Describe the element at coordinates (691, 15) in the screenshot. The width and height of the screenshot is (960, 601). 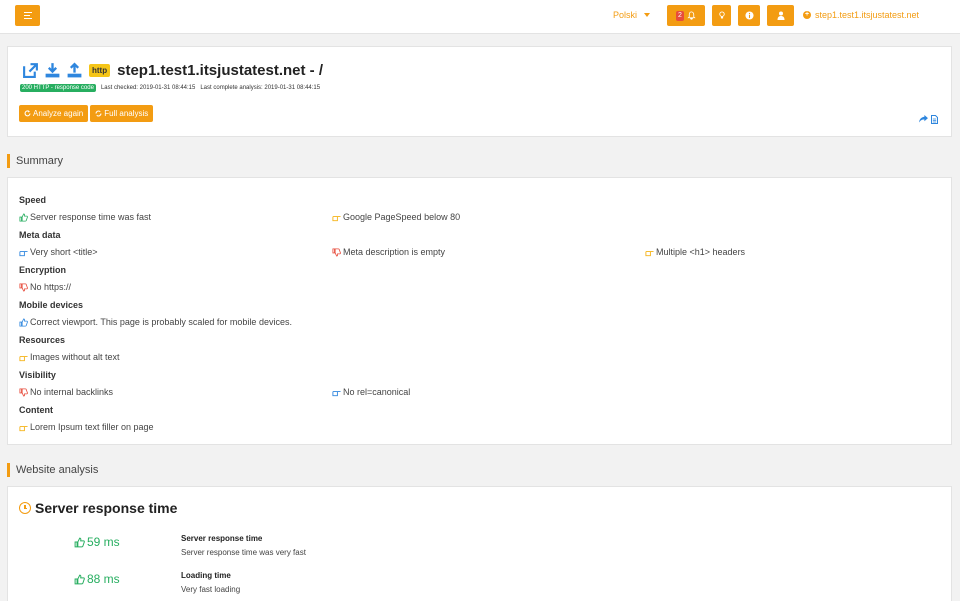
I see `bell-icon` at that location.